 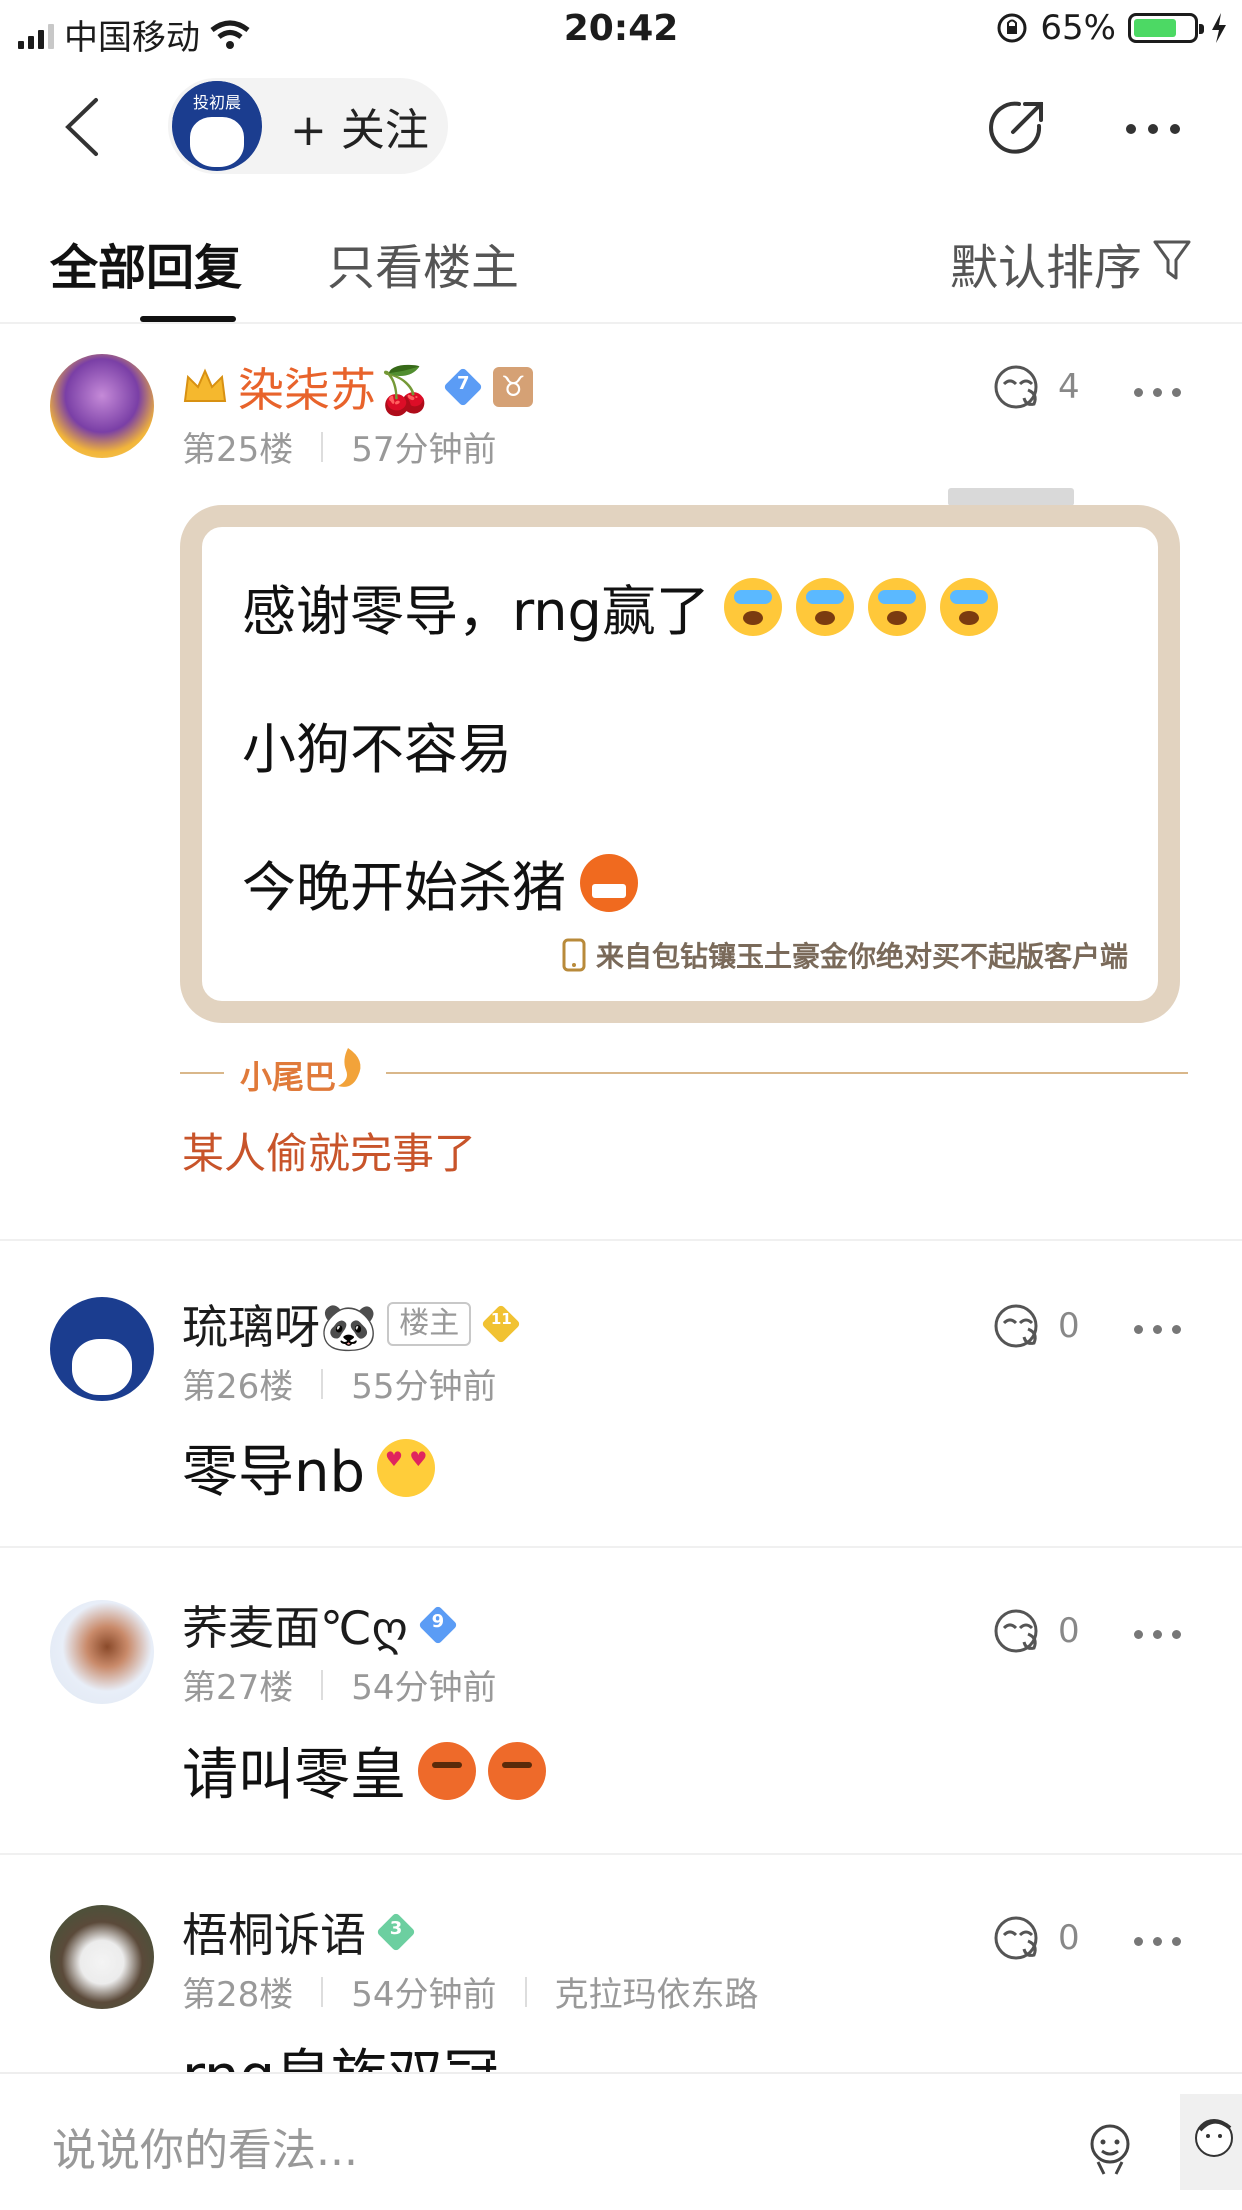 I want to click on thread-author-avatar: 投初晨, so click(x=217, y=126).